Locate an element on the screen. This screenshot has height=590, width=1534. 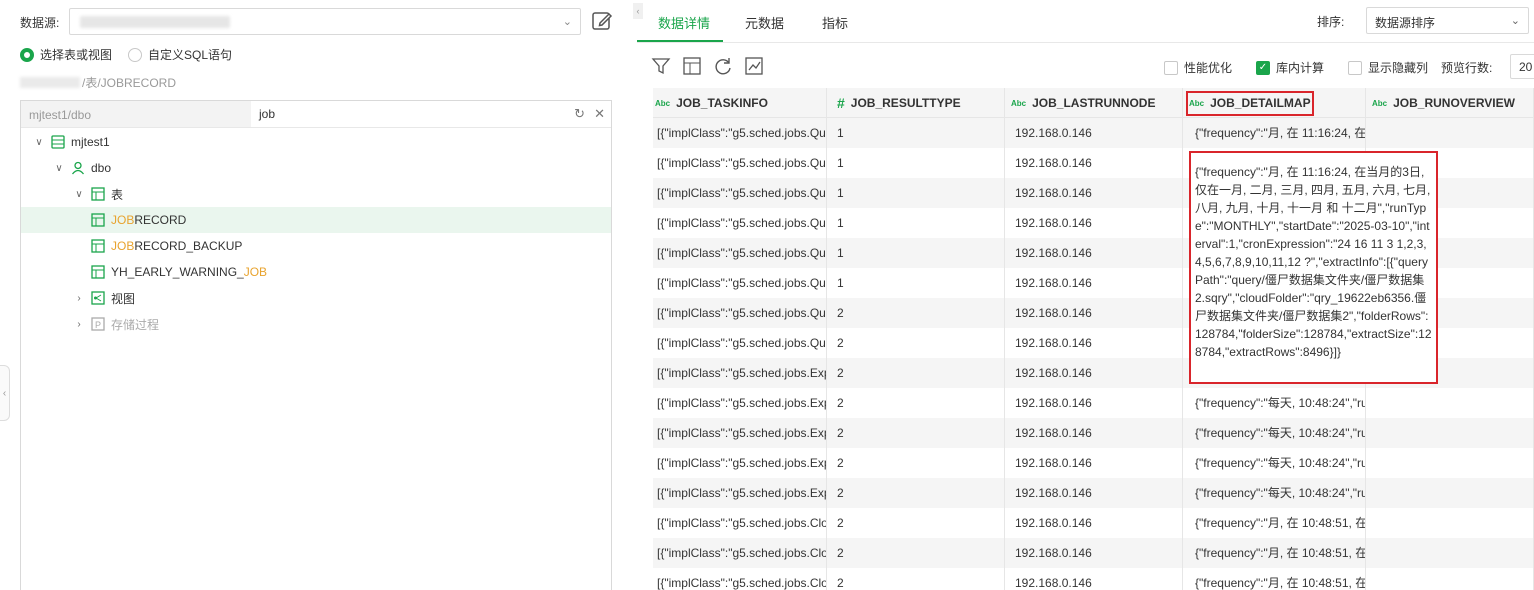
in-db-calc-checkbox: ✓ 库内计算 is located at coordinates (1290, 67).